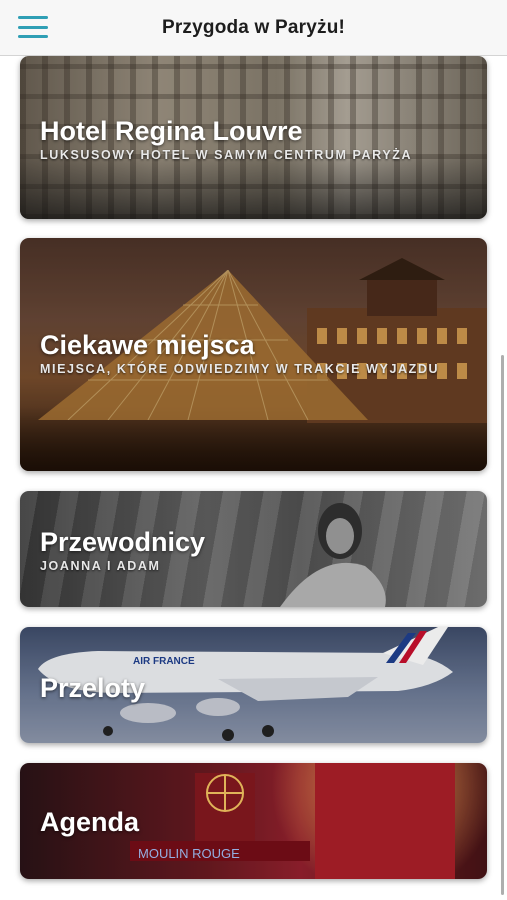 The width and height of the screenshot is (507, 900). Describe the element at coordinates (90, 822) in the screenshot. I see `card-title: Agenda` at that location.